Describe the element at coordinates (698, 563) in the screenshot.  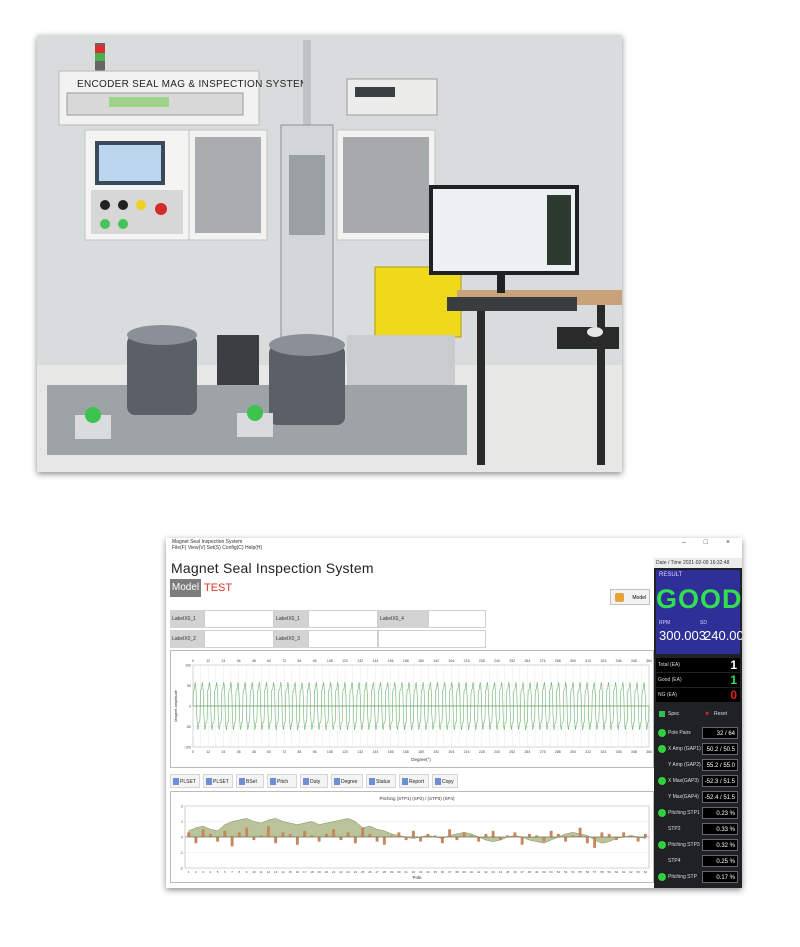
I see `datetime-display: Date / Time 2021-02-09 16:32:48` at that location.